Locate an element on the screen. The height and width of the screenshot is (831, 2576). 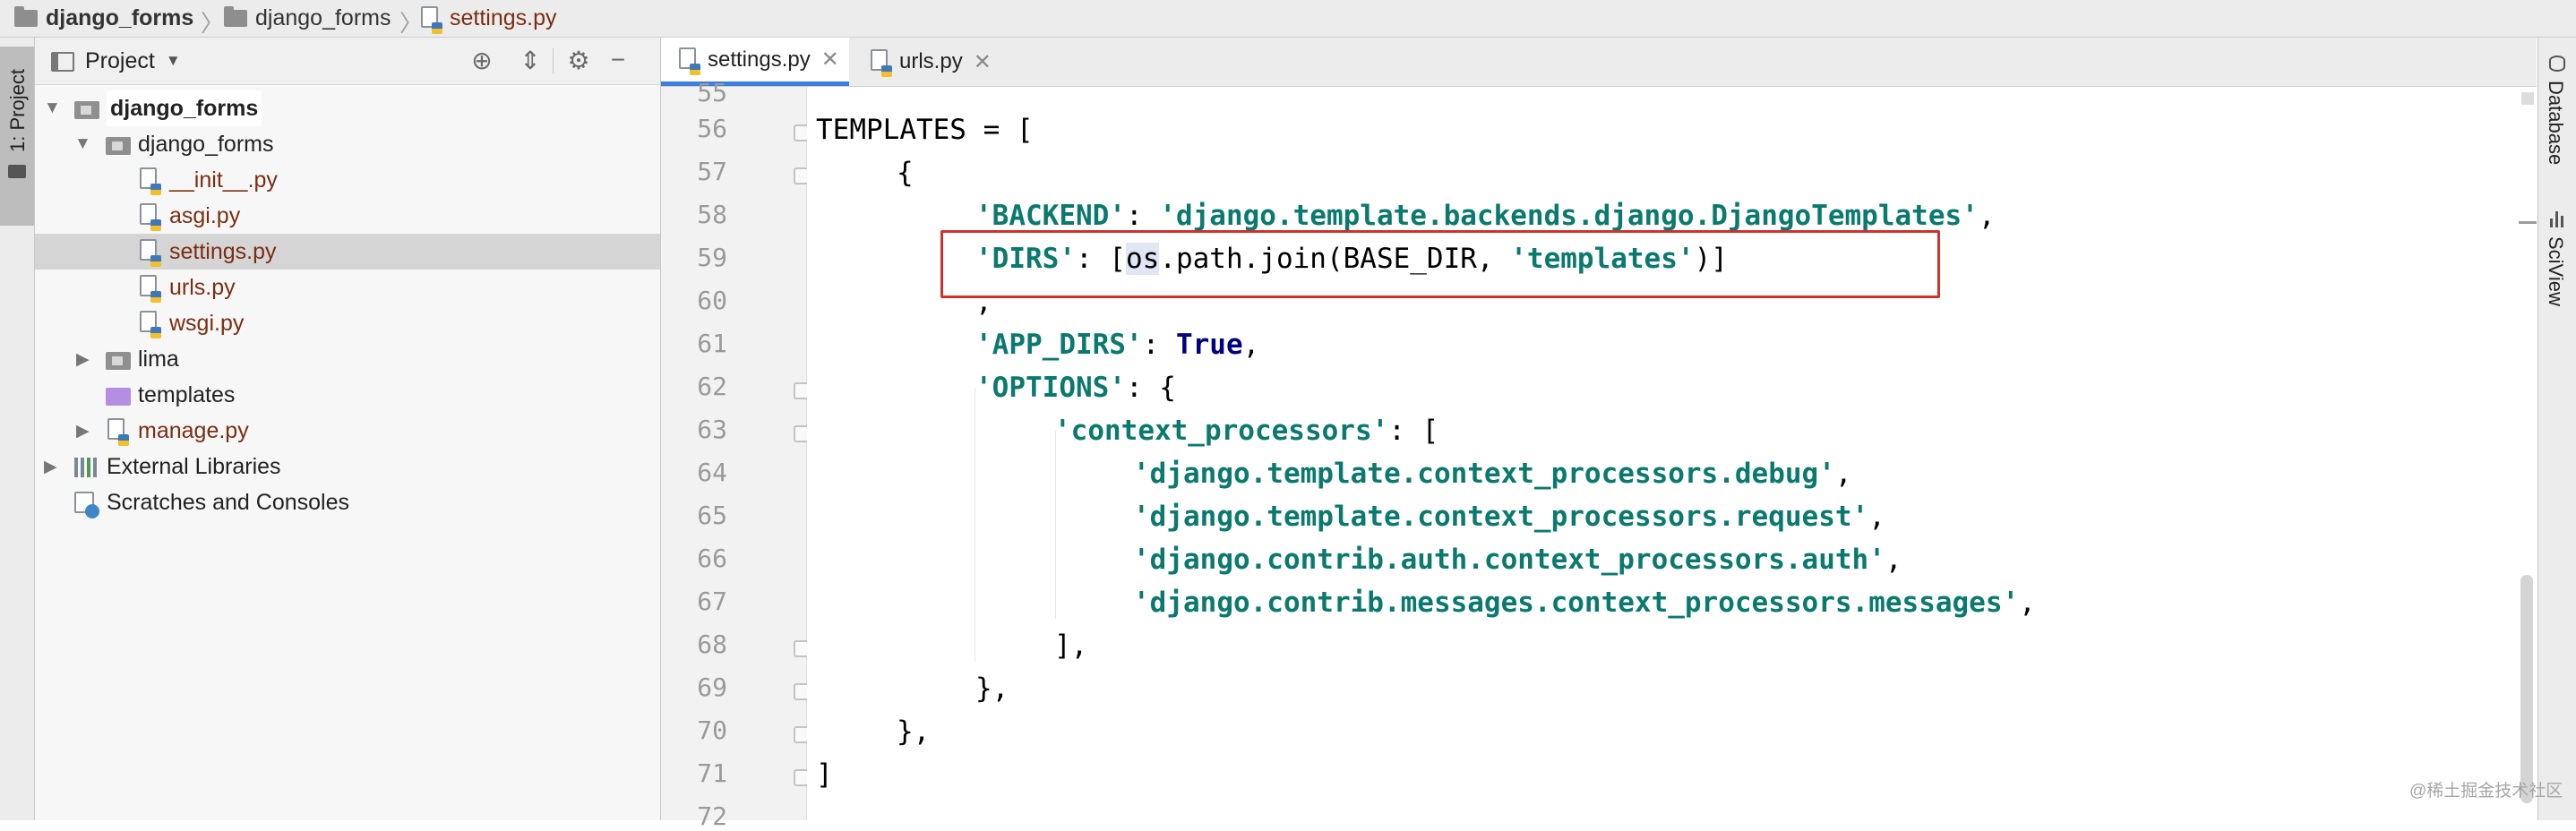
hide-panel-icon: − is located at coordinates (618, 60).